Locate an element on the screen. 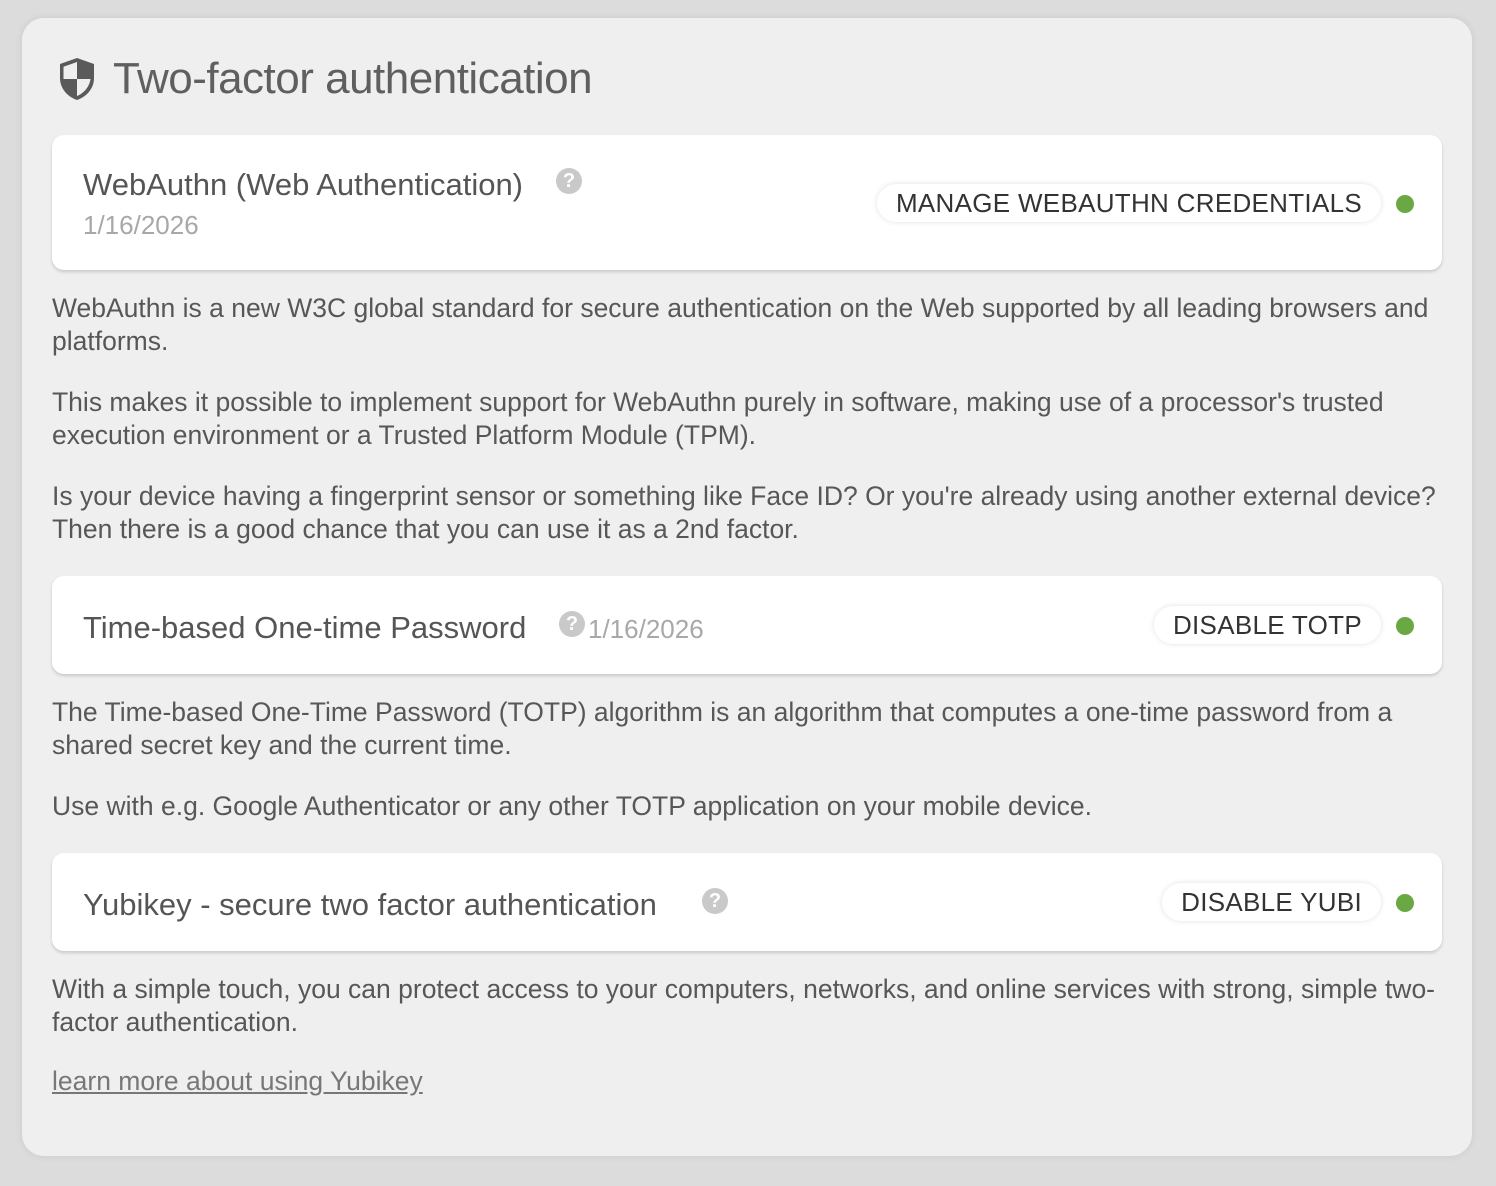 This screenshot has height=1186, width=1496. webauthn-date: 1/16/2026 is located at coordinates (141, 225).